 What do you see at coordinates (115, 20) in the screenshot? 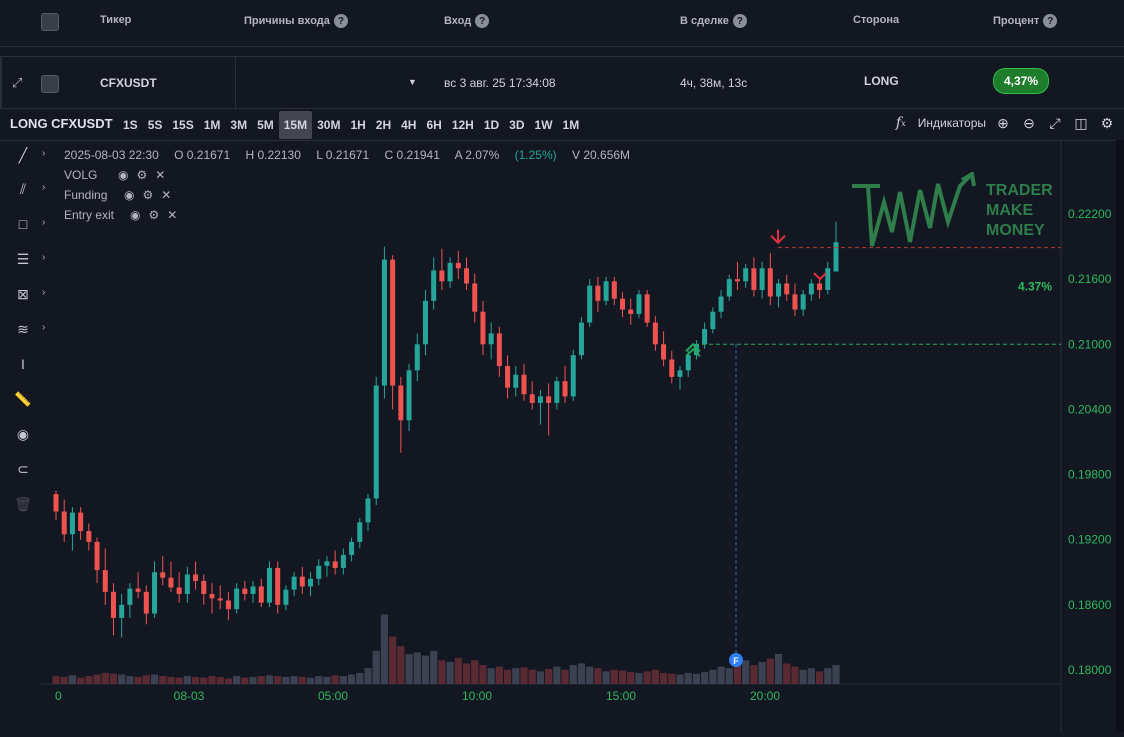
I see `header-ticker: Тикер` at bounding box center [115, 20].